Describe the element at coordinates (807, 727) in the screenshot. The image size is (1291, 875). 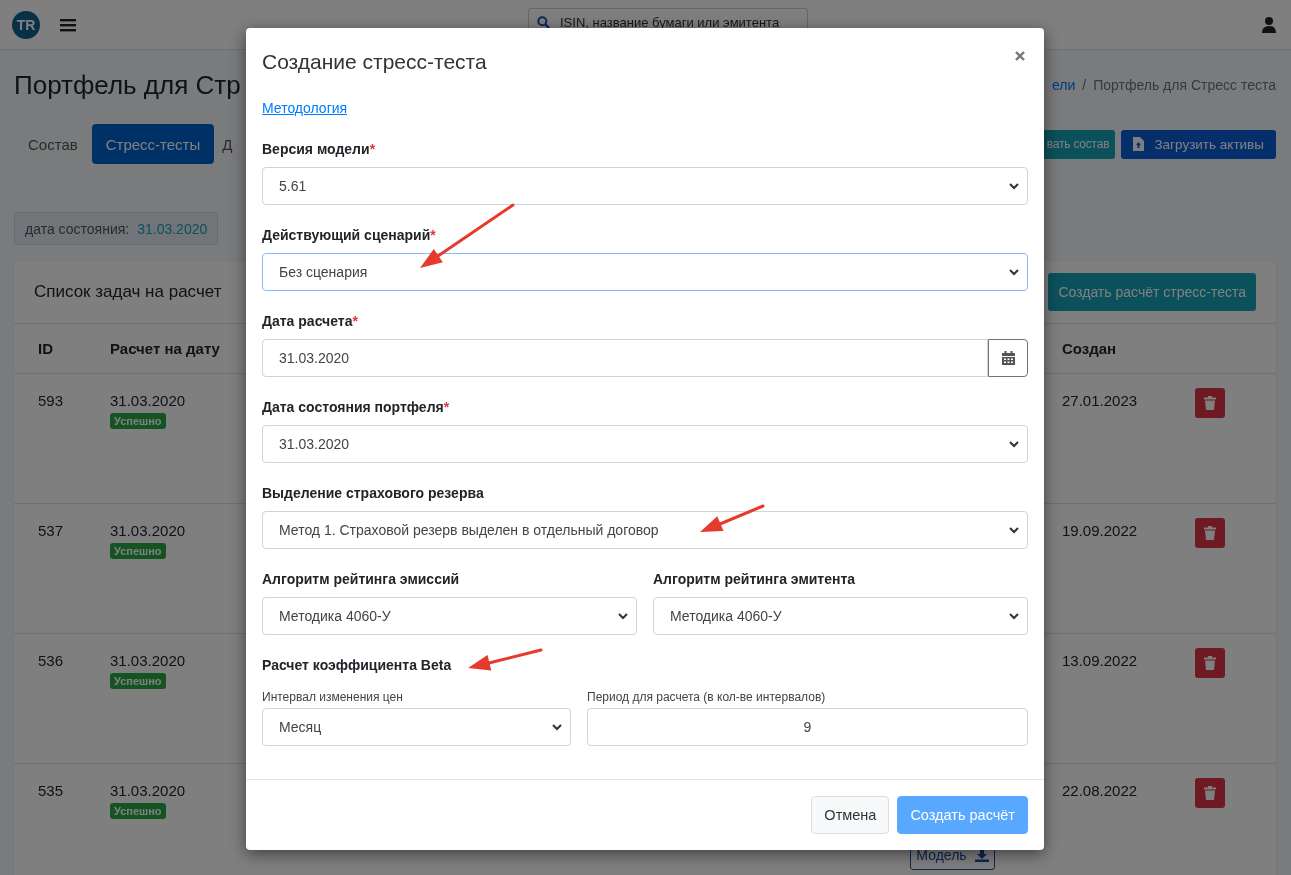
I see `number-field: 9` at that location.